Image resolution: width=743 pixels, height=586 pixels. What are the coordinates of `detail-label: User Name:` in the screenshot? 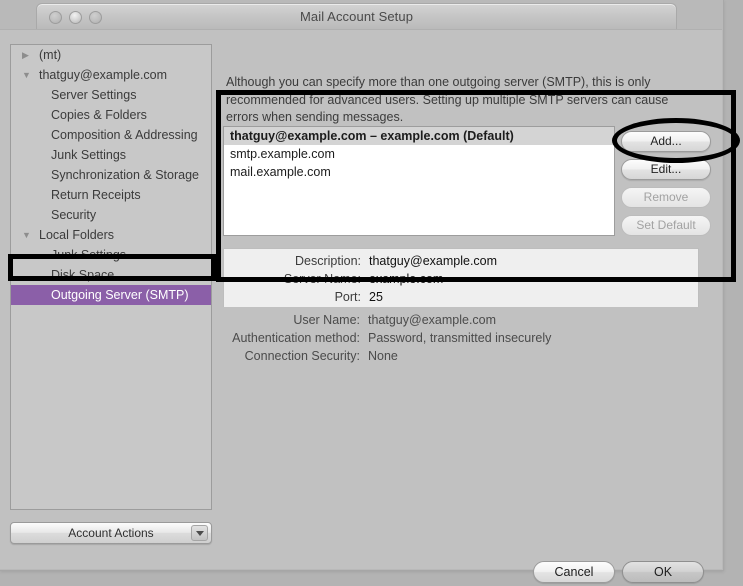 It's located at (326, 320).